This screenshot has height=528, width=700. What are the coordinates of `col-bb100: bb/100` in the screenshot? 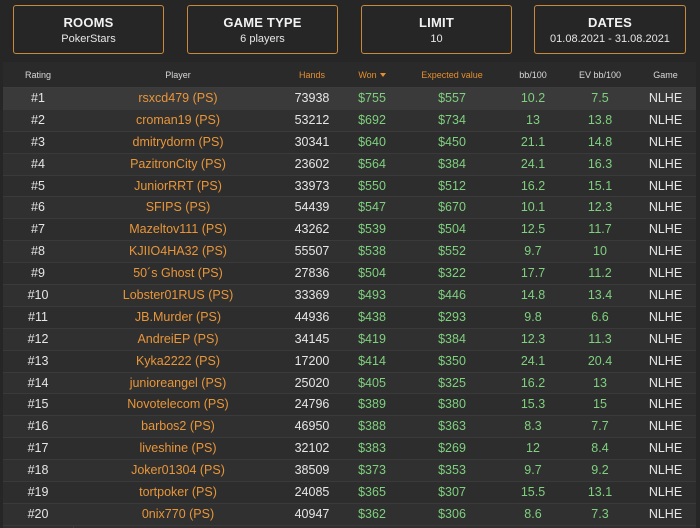 It's located at (533, 75).